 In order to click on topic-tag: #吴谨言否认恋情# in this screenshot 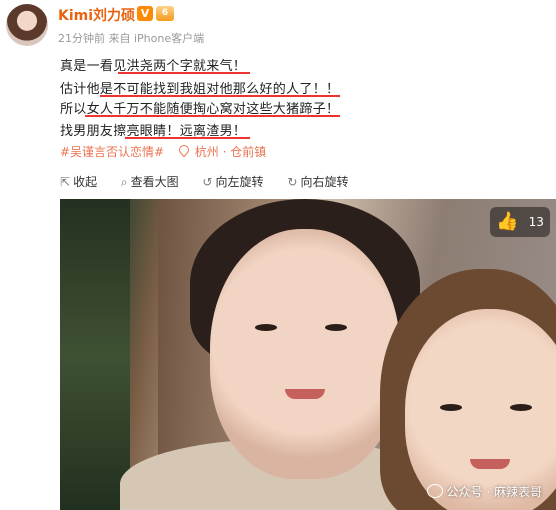, I will do `click(112, 152)`.